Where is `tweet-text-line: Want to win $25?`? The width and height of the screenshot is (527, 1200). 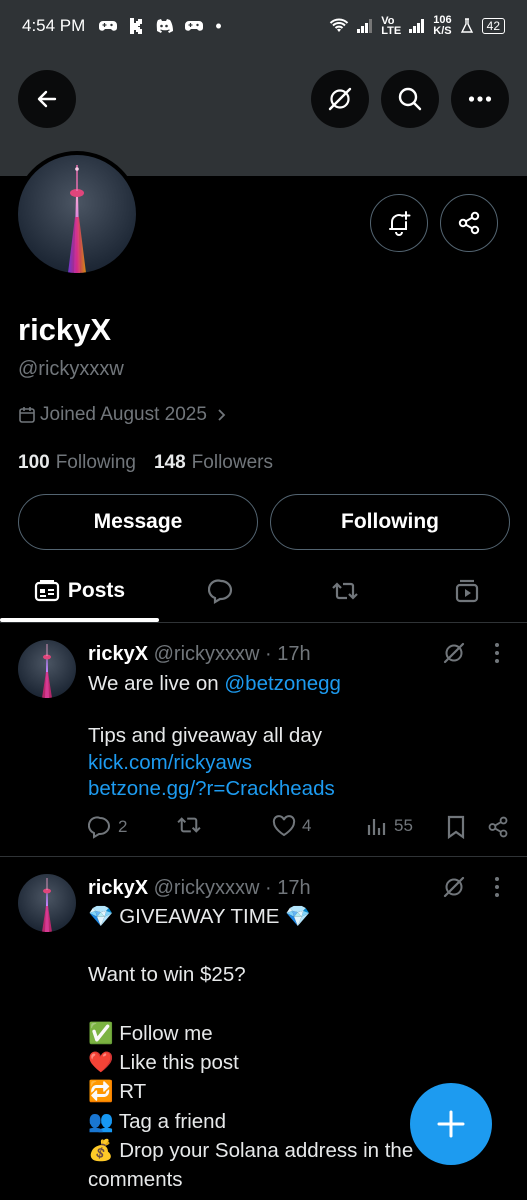 tweet-text-line: Want to win $25? is located at coordinates (167, 974).